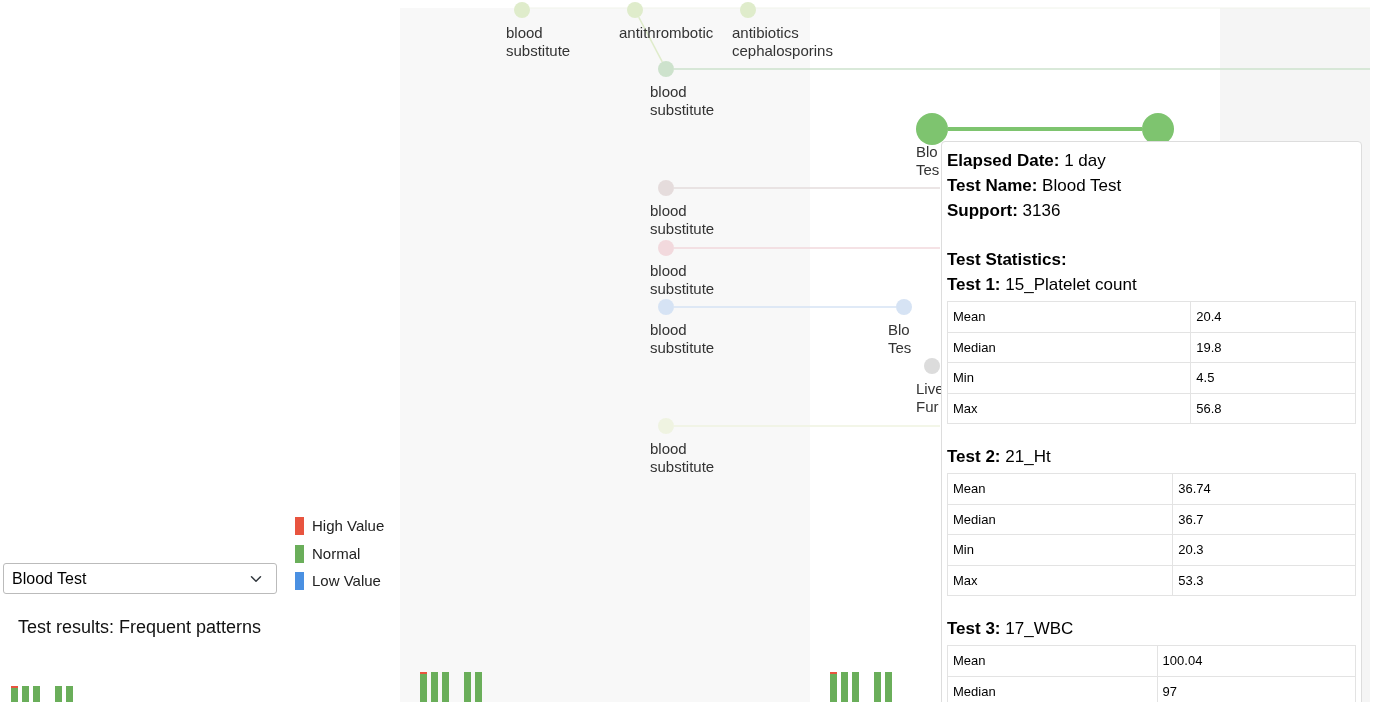 The height and width of the screenshot is (702, 1375). I want to click on legend-label: Normal, so click(336, 553).